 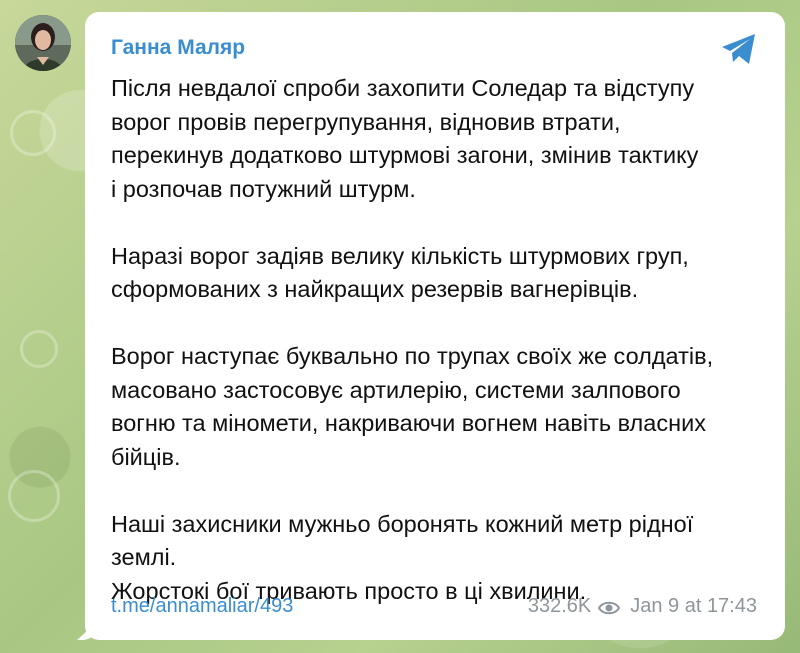 I want to click on text-line: і розпочав потужний штурм., so click(x=263, y=188).